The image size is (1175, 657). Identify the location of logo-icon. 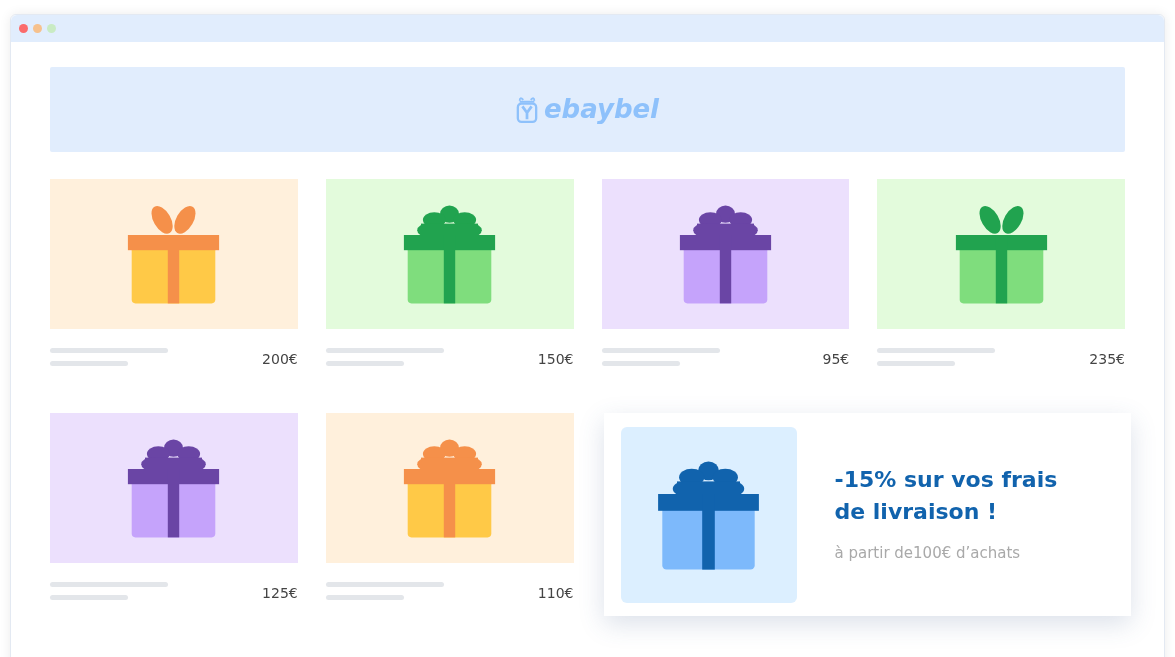
(526, 109).